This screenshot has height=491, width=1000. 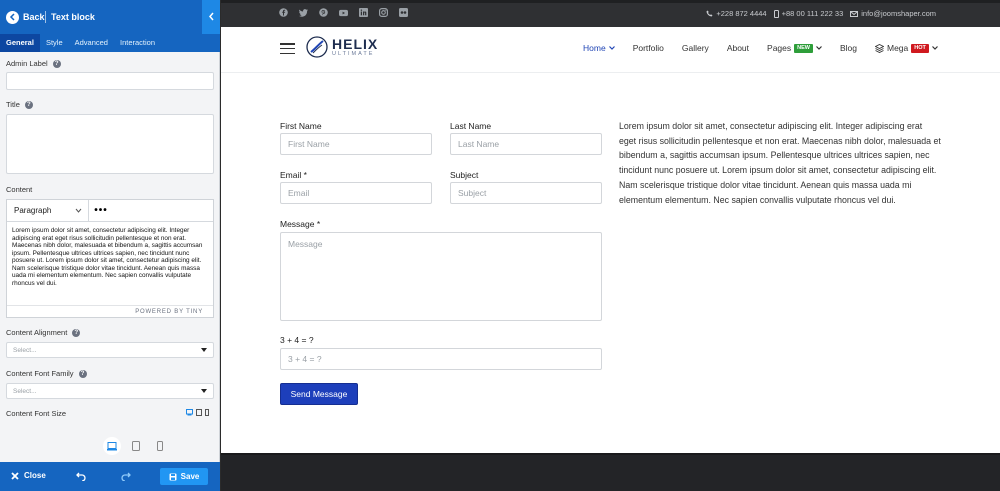 I want to click on save-button: Save, so click(x=184, y=476).